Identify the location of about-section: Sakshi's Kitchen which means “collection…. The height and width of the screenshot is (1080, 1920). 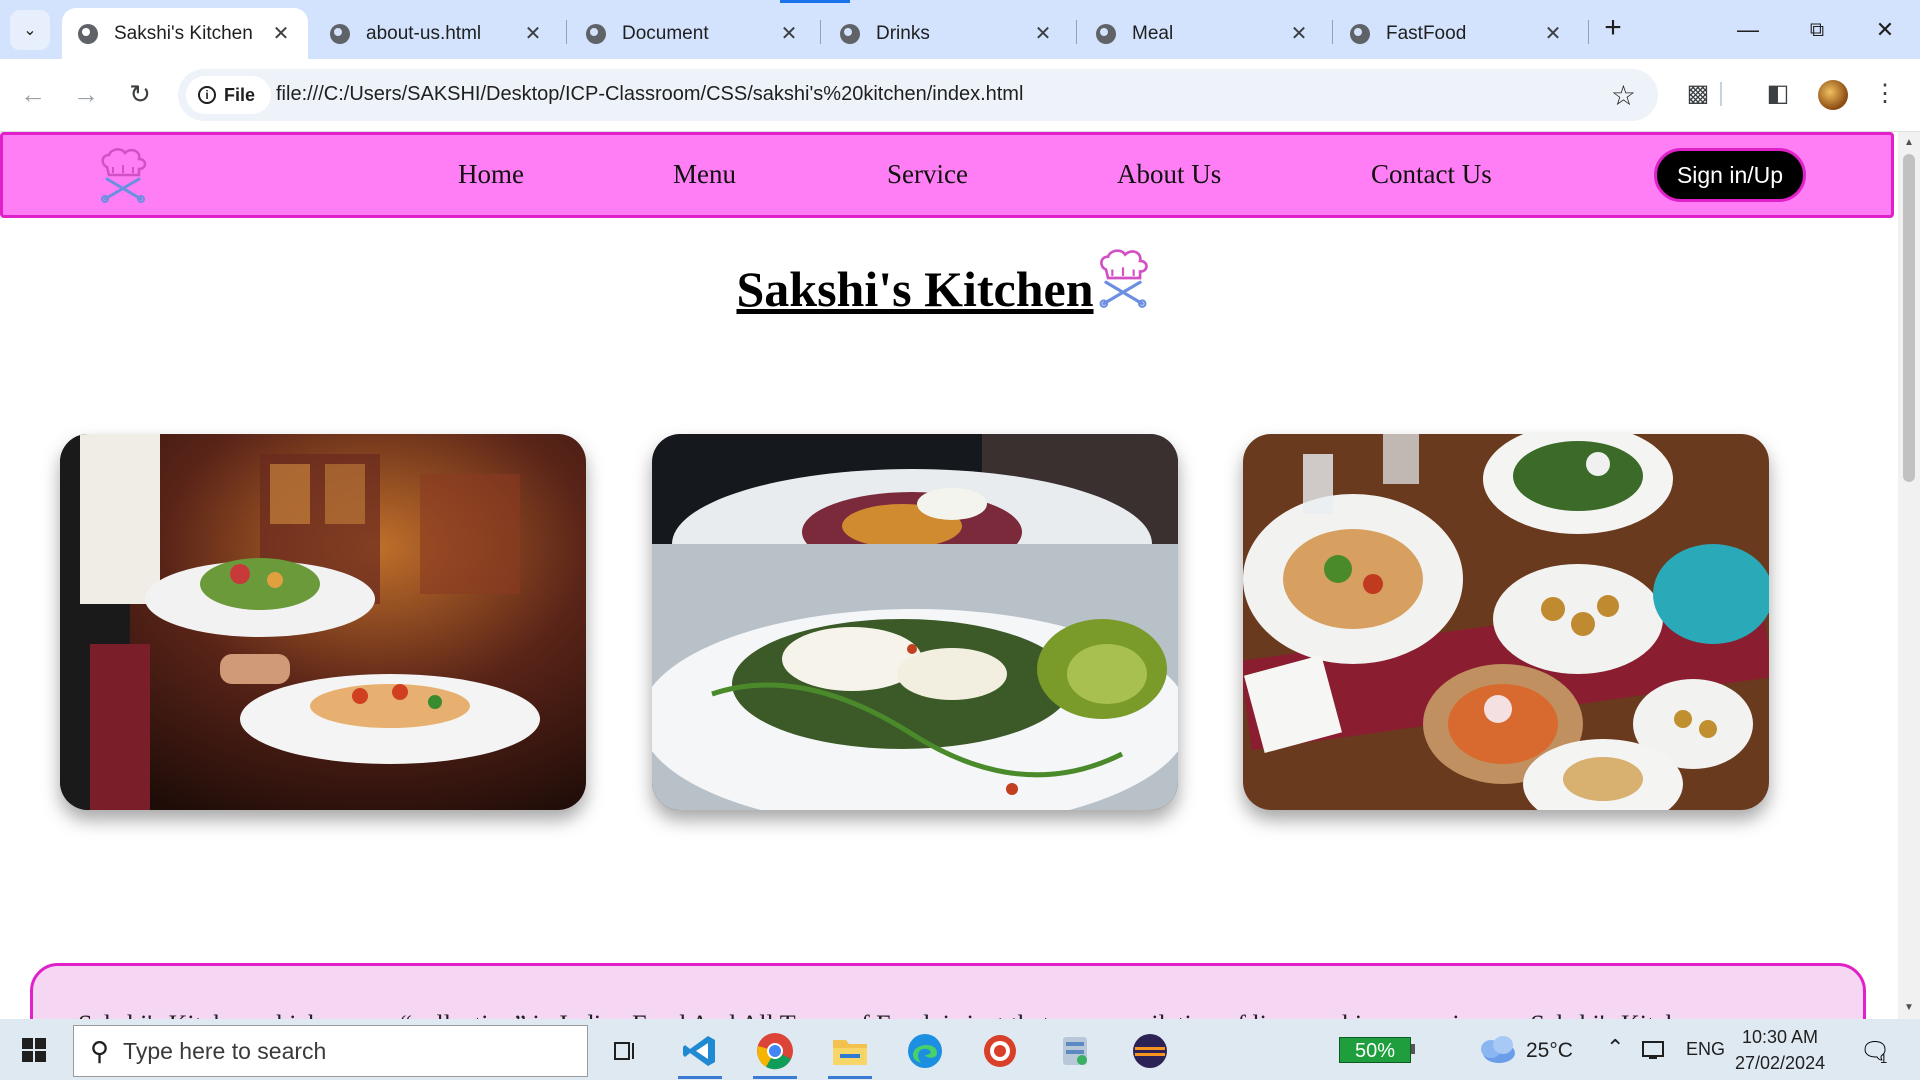
(948, 991).